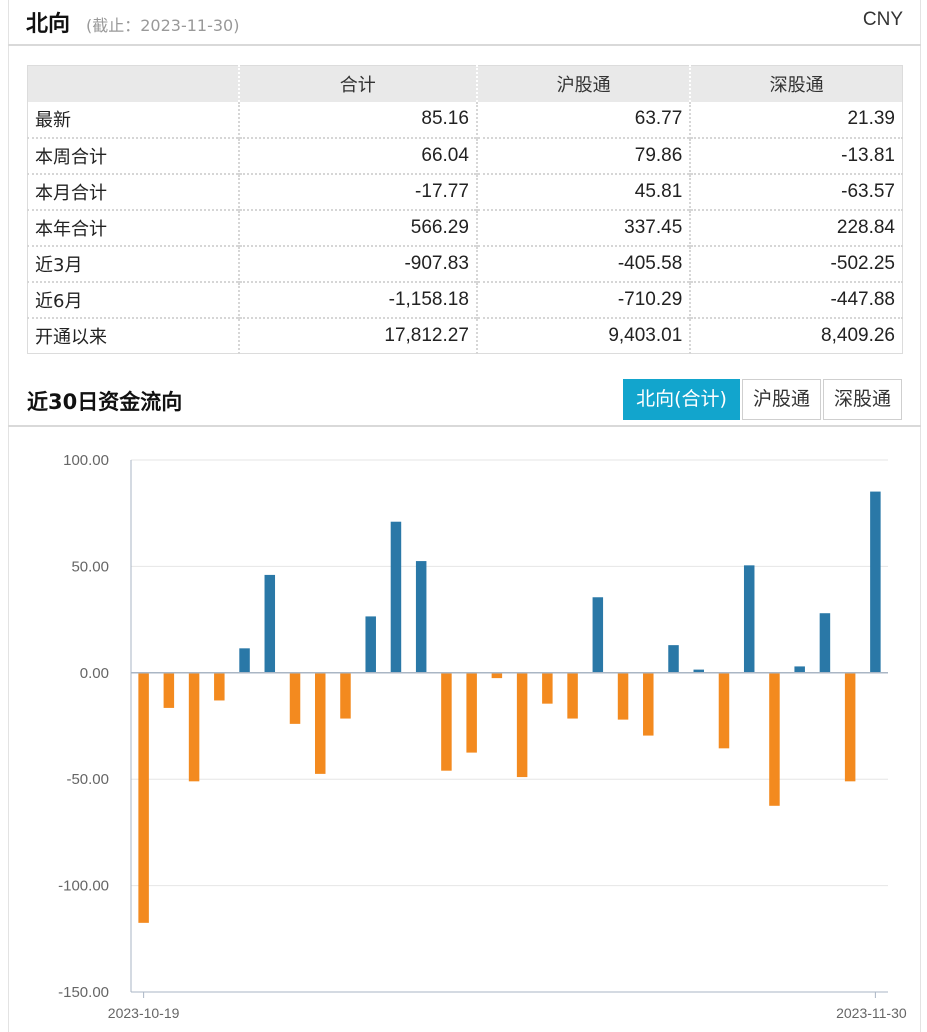 The width and height of the screenshot is (927, 1032). What do you see at coordinates (358, 263) in the screenshot?
I see `cell-total: -907.83` at bounding box center [358, 263].